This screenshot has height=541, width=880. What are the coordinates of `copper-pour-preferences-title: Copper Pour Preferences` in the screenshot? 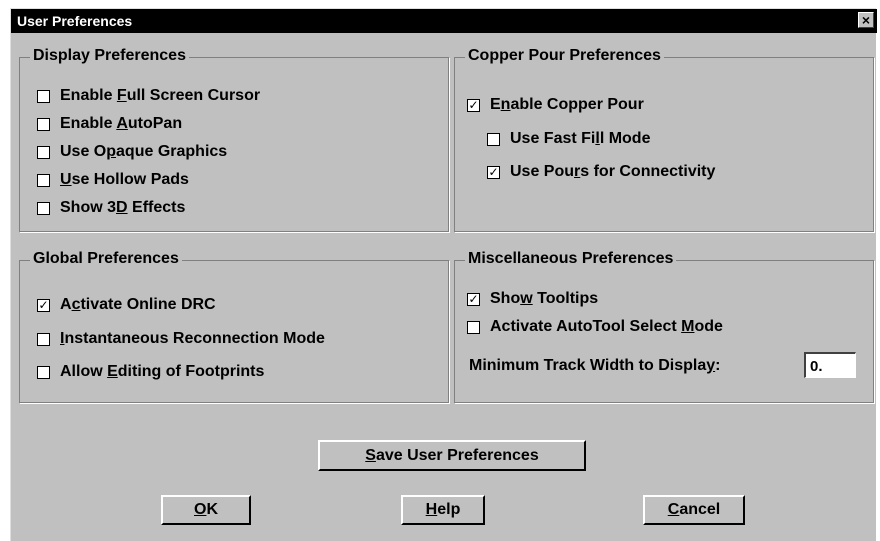 It's located at (564, 56).